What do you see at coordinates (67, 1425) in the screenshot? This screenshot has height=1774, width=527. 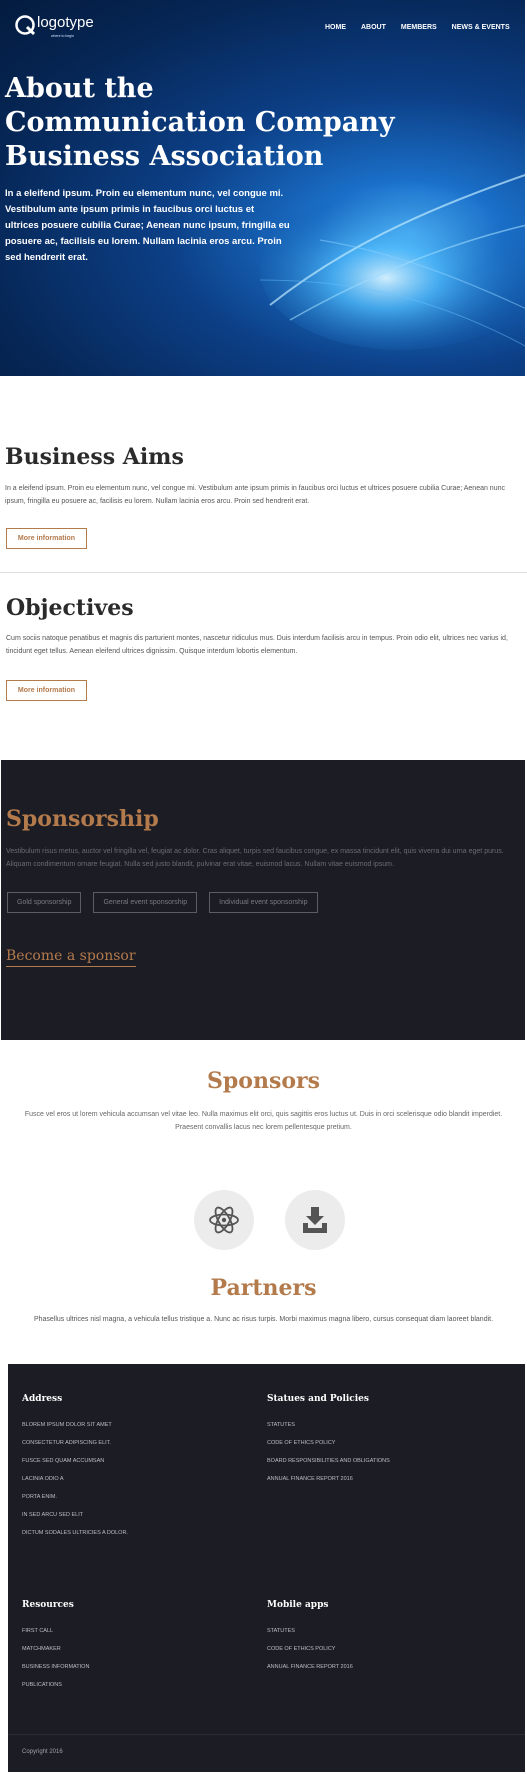 I see `footer-address-line: Blorem ipsum dolor sit amet` at bounding box center [67, 1425].